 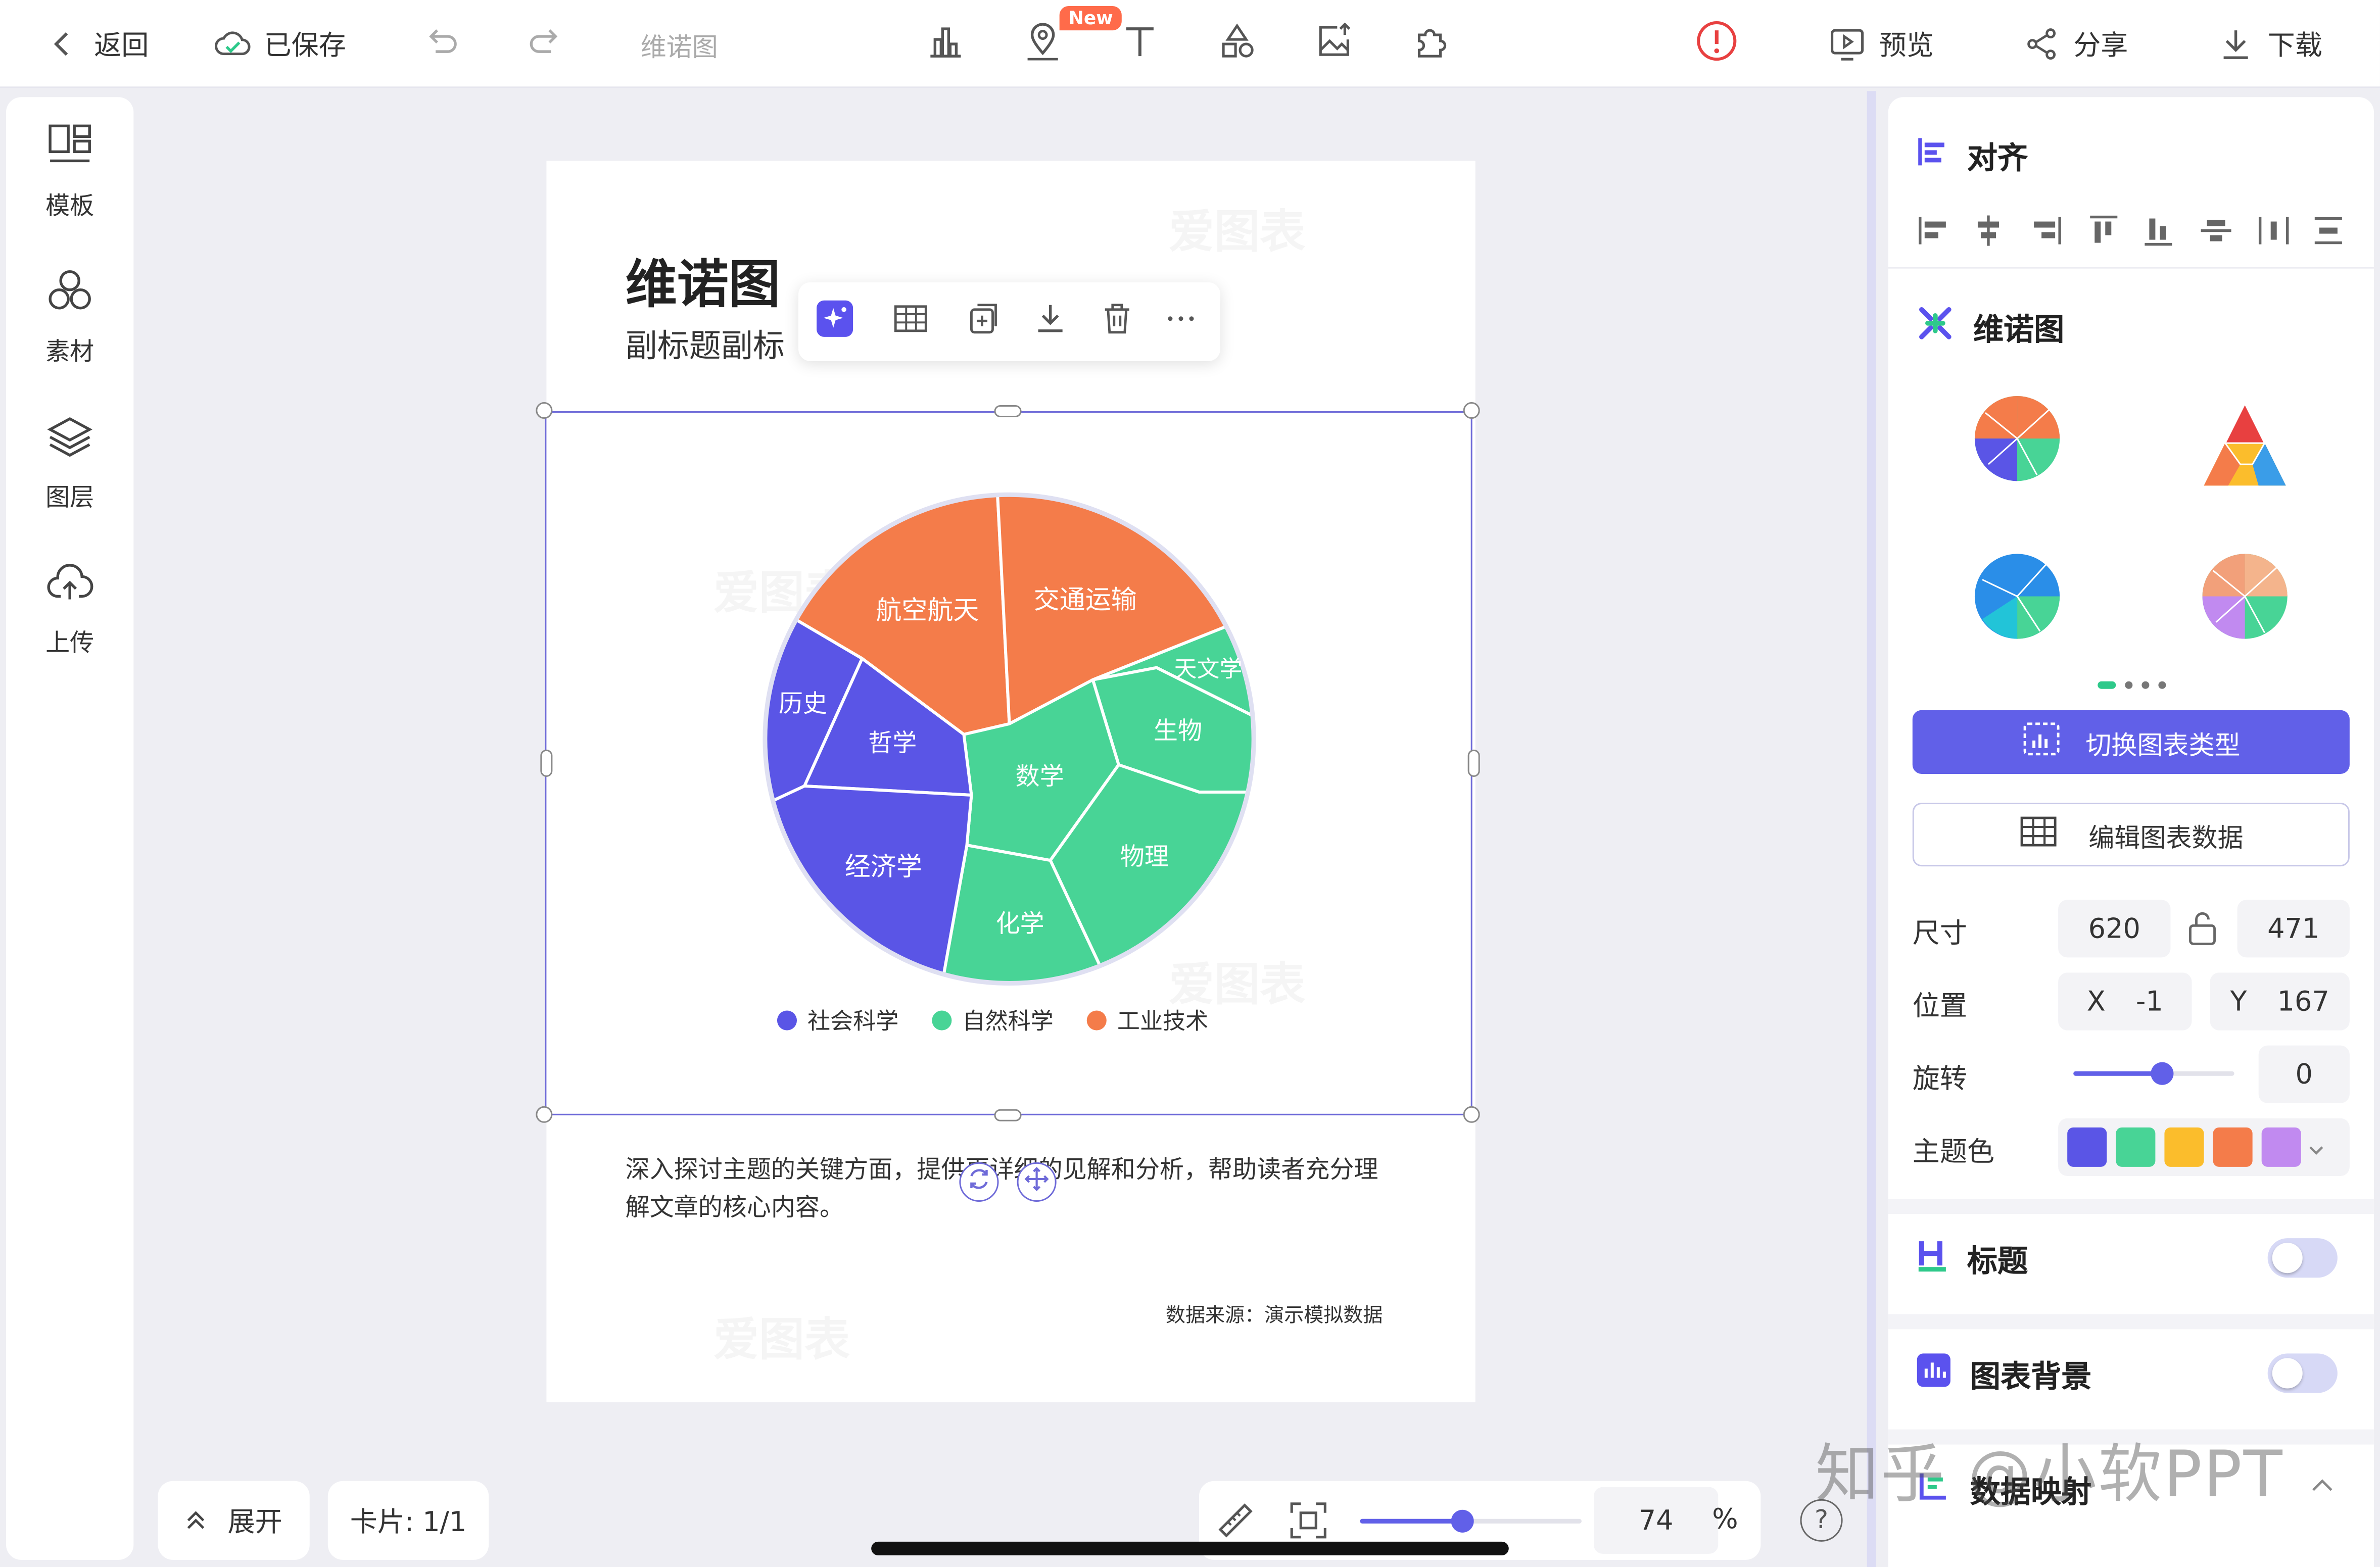 I want to click on rotate-slider, so click(x=2153, y=1073).